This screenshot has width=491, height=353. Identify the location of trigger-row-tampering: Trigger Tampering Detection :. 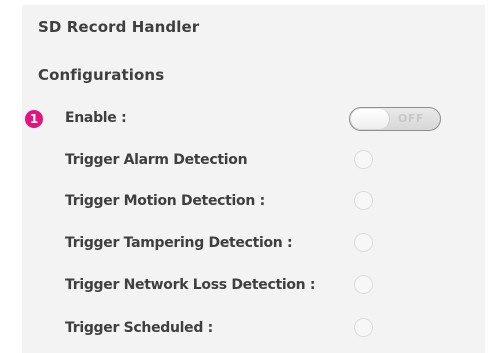
(253, 244).